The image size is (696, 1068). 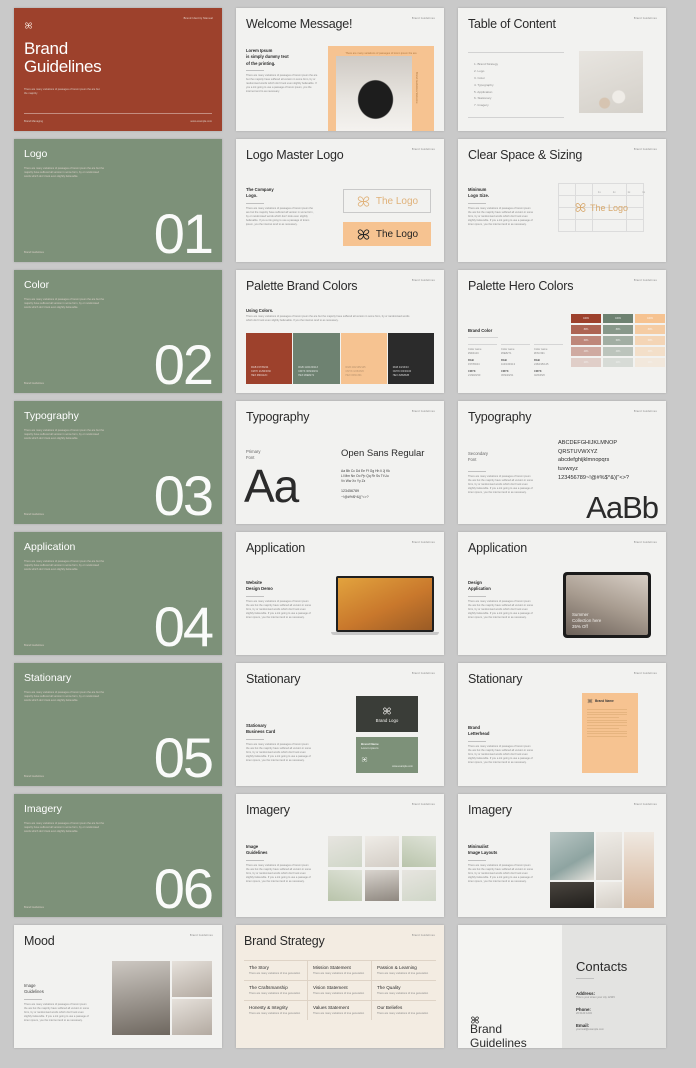 What do you see at coordinates (269, 358) in the screenshot?
I see `color-swatch: RGB 157/65/44 CMYK 21/90/0/30 HEX #9D412C` at bounding box center [269, 358].